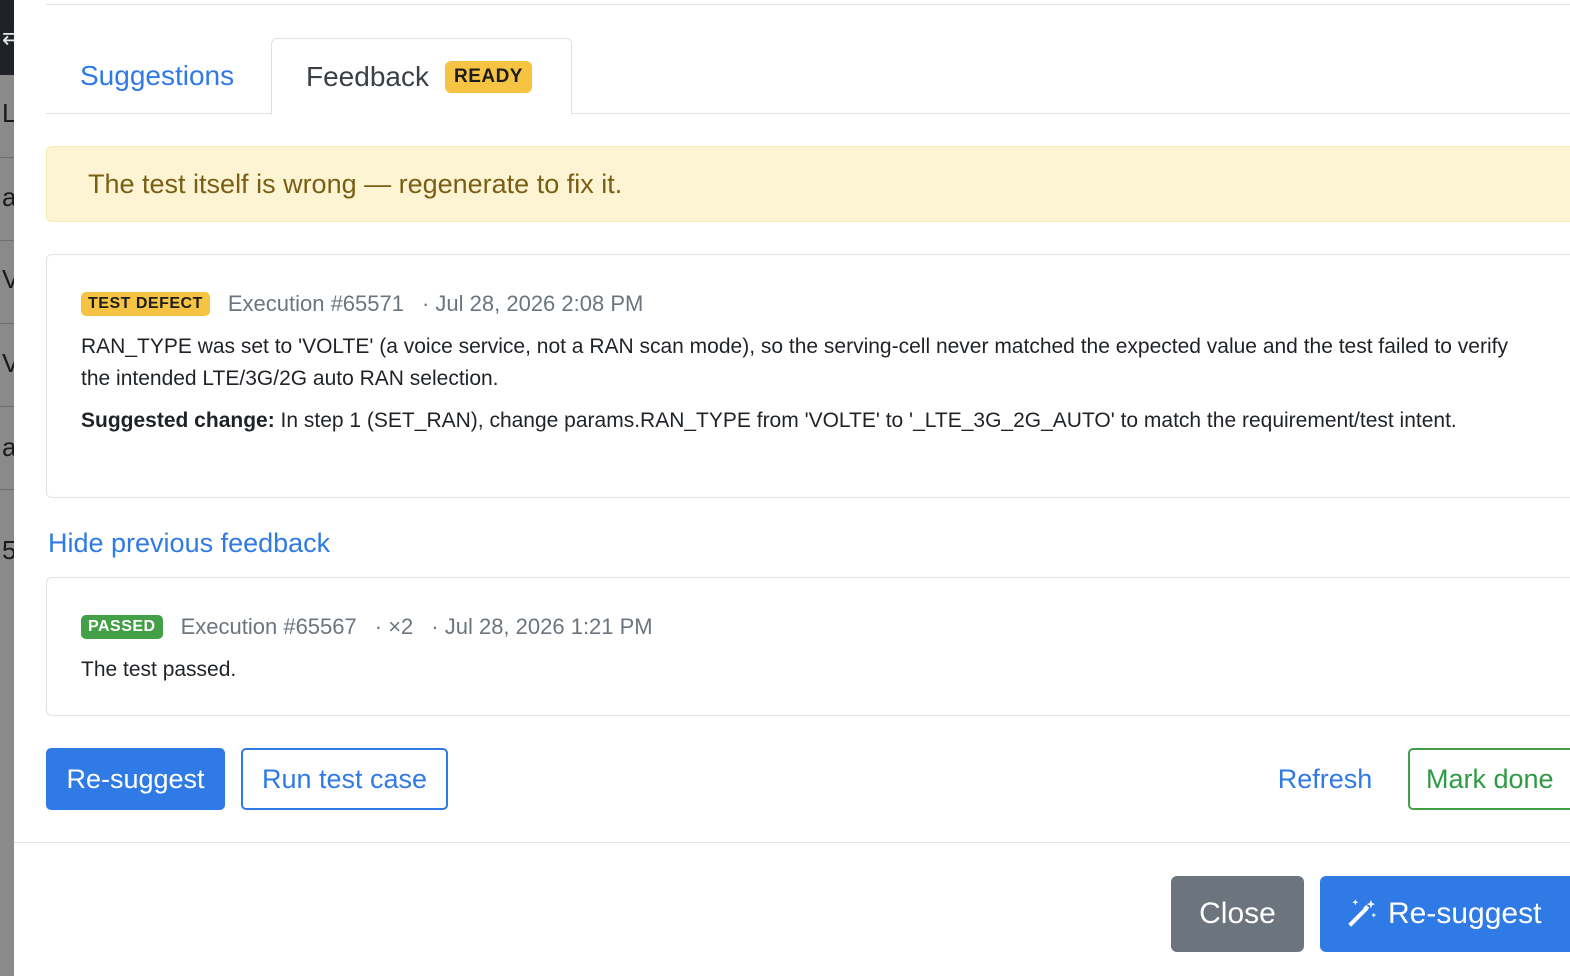  Describe the element at coordinates (8, 36) in the screenshot. I see `collapse-arrow-icon: ⇄` at that location.